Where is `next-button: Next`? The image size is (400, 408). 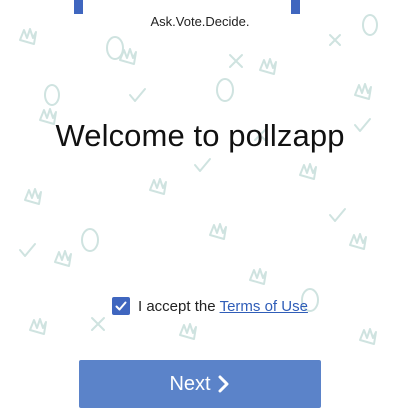 next-button: Next is located at coordinates (200, 384).